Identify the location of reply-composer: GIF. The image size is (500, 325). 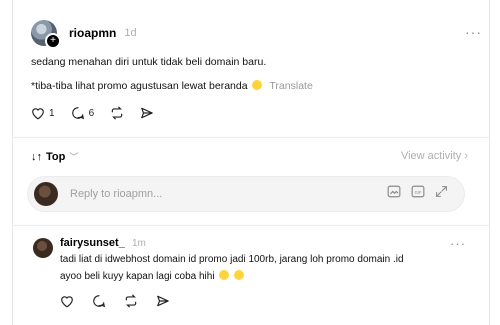
(246, 194).